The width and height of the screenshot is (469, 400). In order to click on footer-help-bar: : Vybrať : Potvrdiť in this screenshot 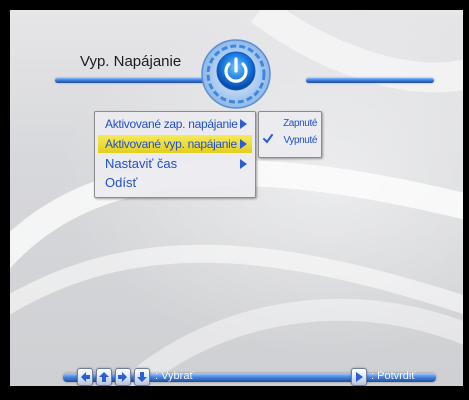, I will do `click(253, 375)`.